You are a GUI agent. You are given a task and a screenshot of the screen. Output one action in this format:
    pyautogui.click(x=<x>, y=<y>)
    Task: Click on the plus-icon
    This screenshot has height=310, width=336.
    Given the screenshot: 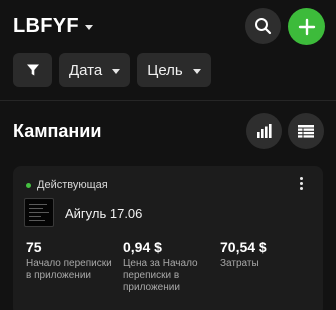 What is the action you would take?
    pyautogui.click(x=306, y=26)
    